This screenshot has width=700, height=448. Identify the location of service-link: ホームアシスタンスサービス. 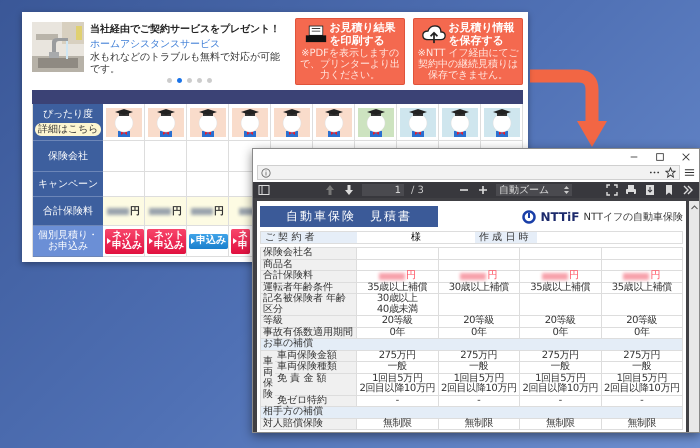
(189, 44).